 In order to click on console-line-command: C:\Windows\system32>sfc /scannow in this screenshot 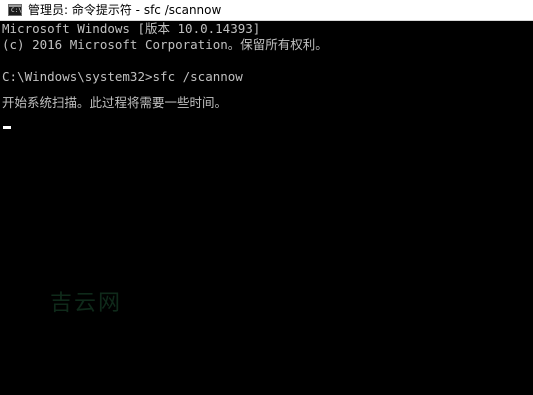, I will do `click(122, 76)`.